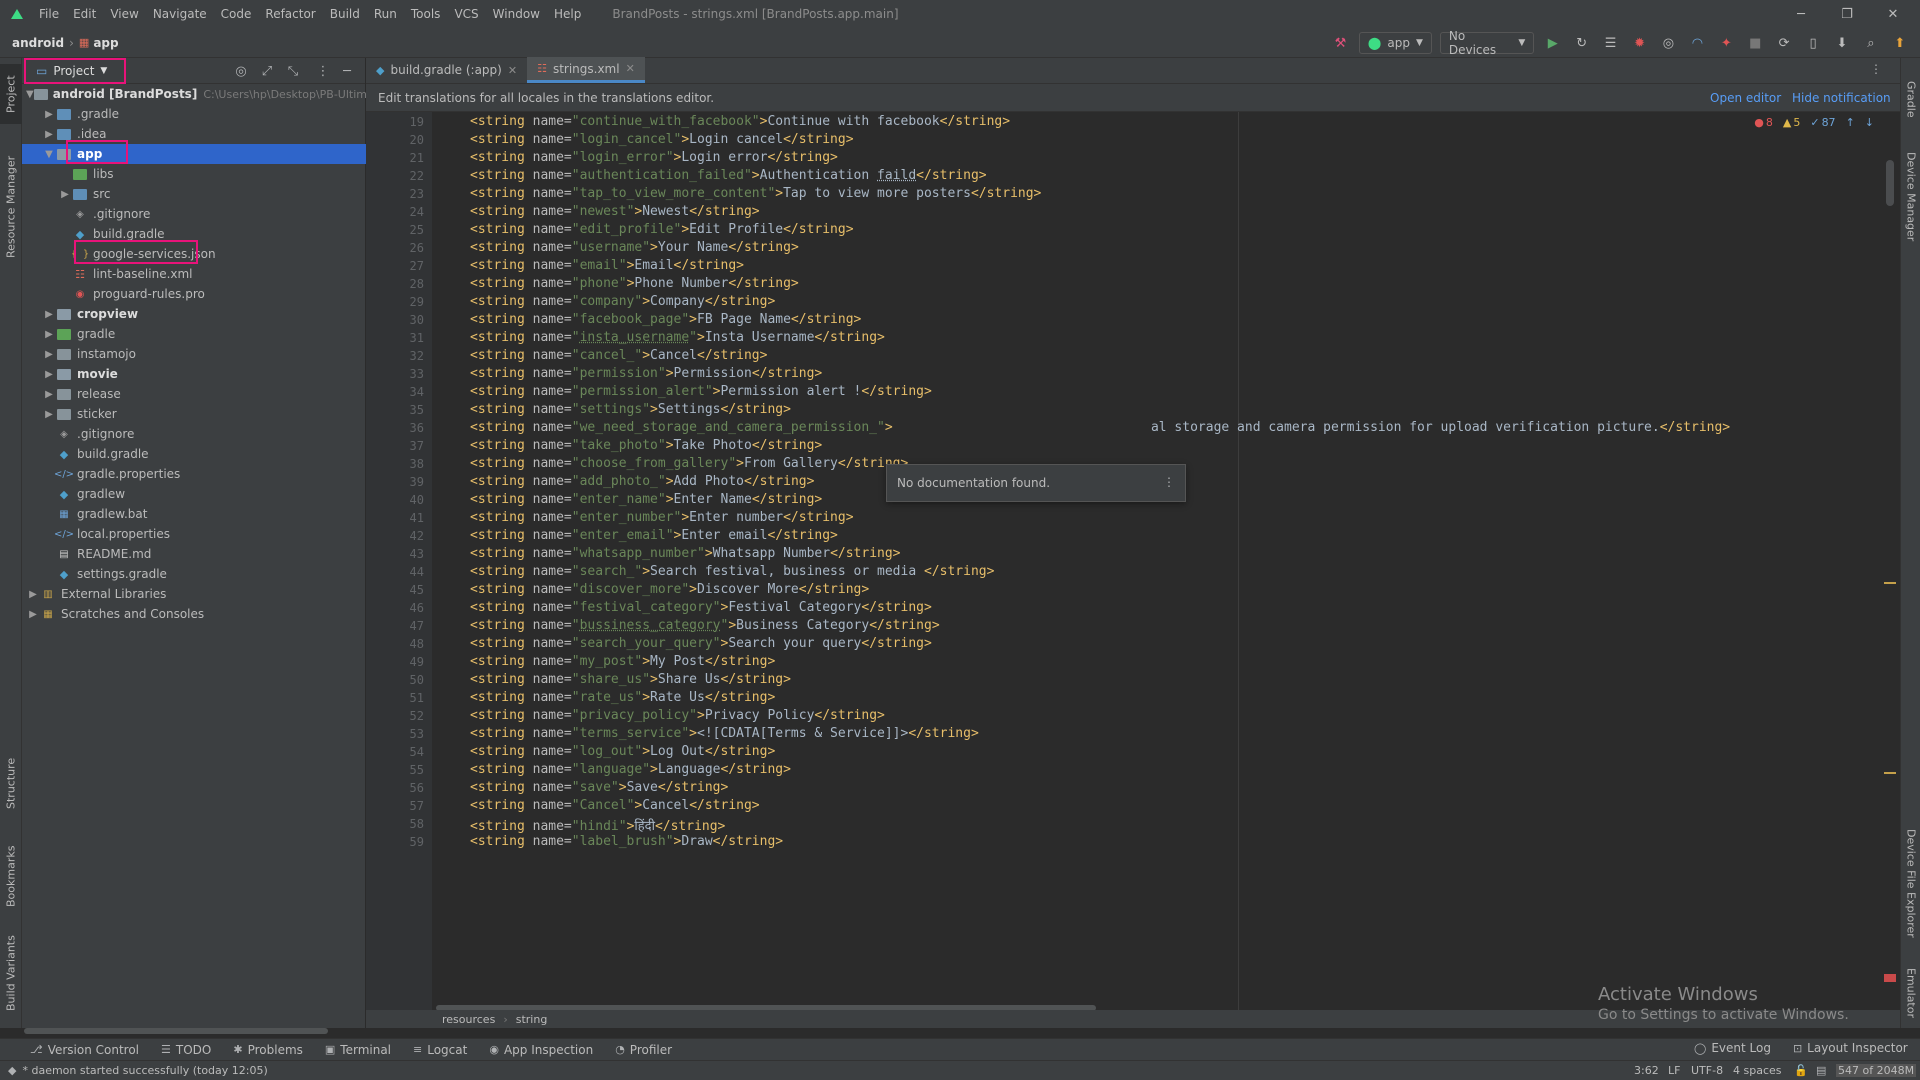 This screenshot has height=1080, width=1920. Describe the element at coordinates (38, 43) in the screenshot. I see `breadcrumb-root: android` at that location.